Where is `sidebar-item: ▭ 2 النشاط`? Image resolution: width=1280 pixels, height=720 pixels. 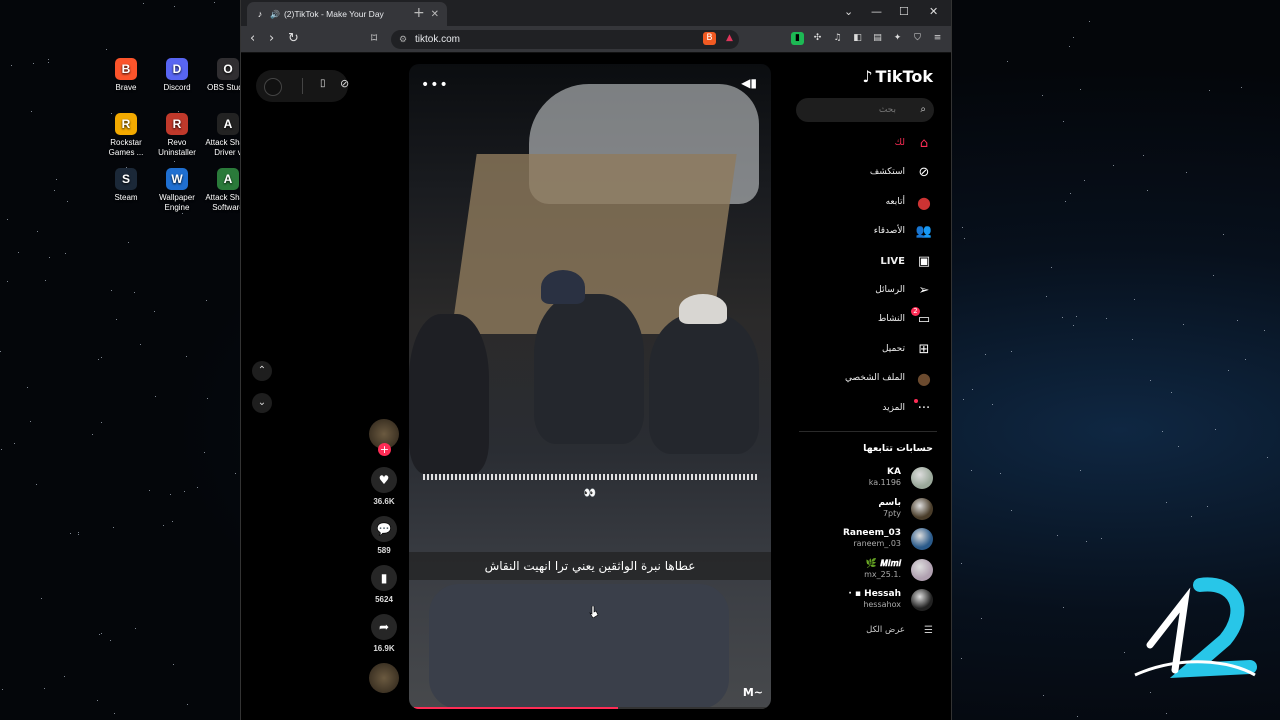
sidebar-item: ▭ 2 النشاط is located at coordinates (863, 318).